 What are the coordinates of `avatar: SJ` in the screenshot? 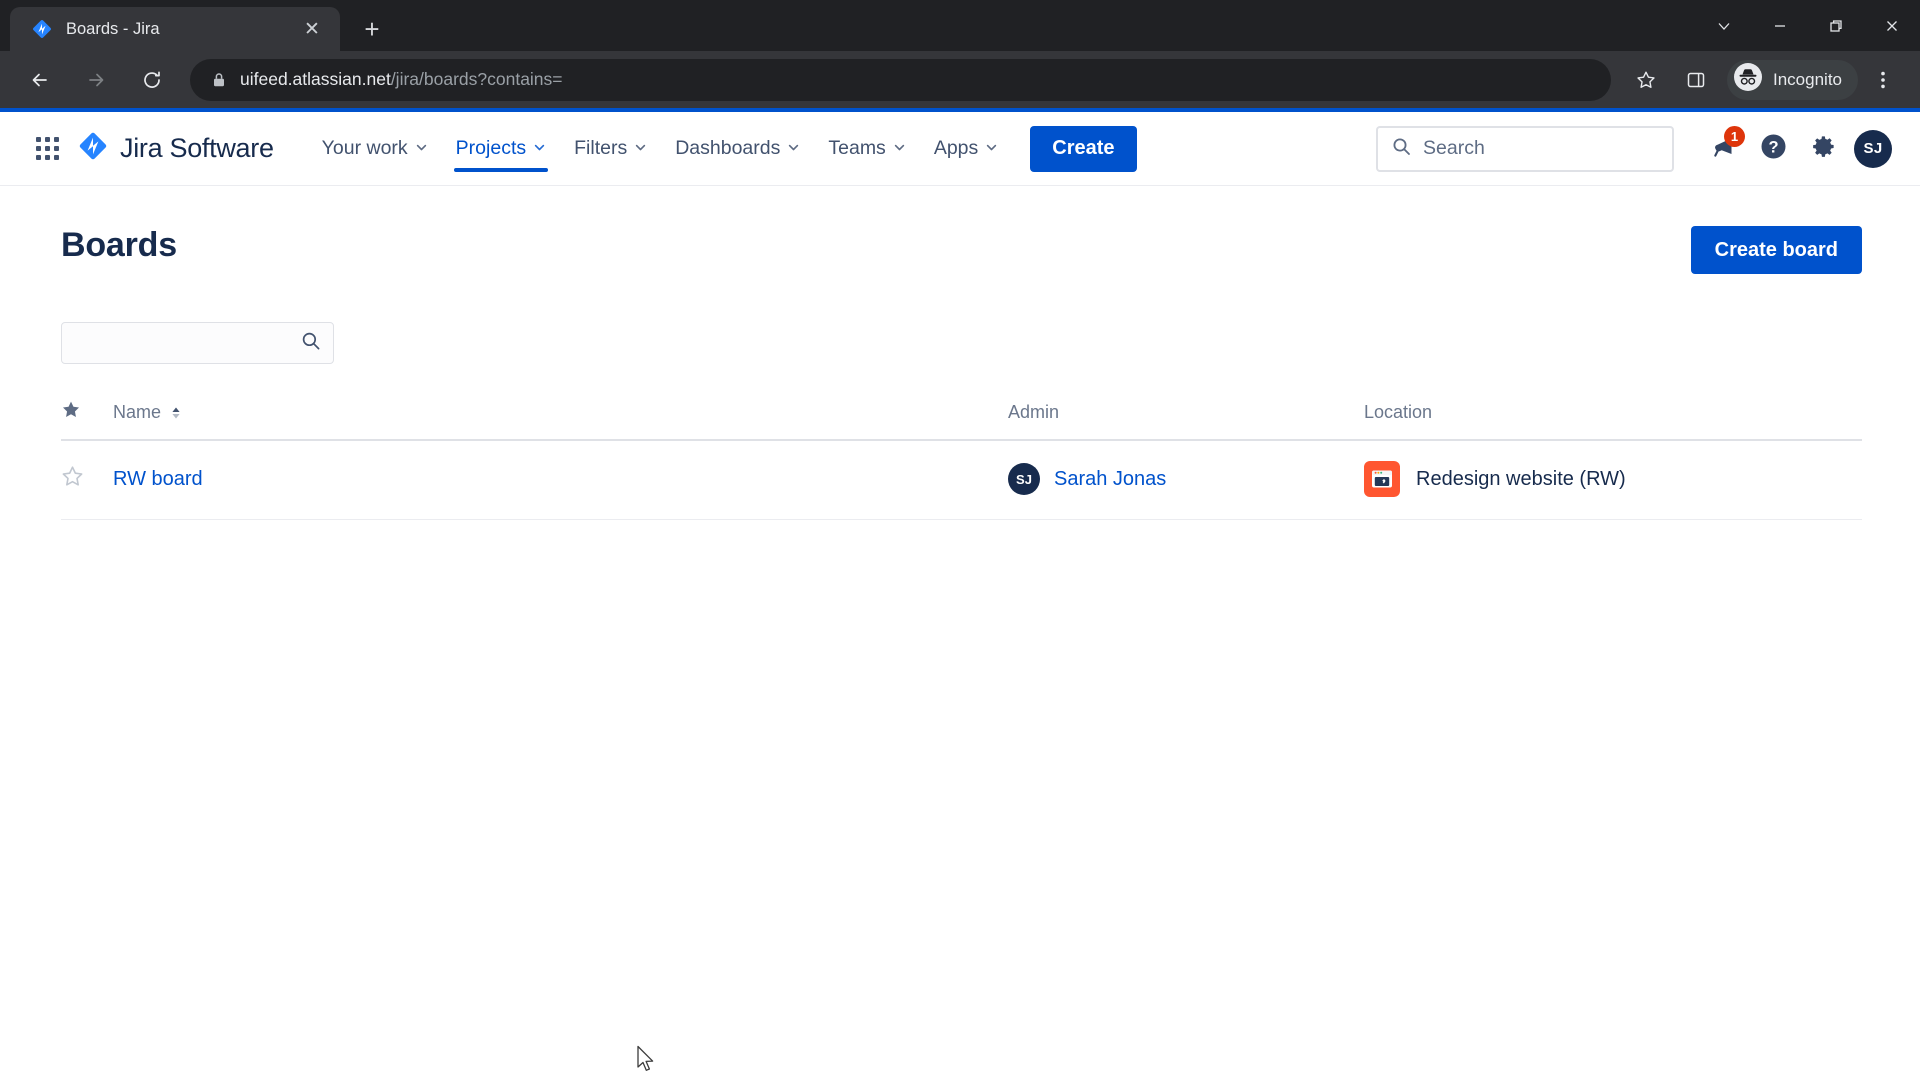 It's located at (1873, 149).